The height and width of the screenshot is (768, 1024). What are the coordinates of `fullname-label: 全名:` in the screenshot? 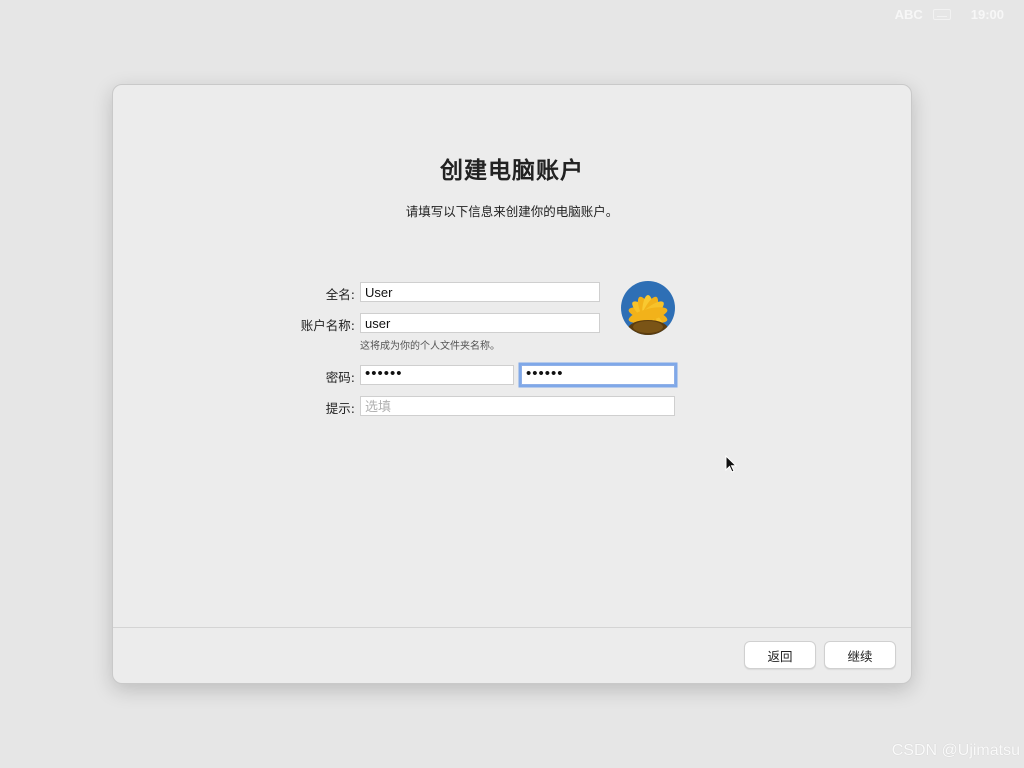 It's located at (340, 294).